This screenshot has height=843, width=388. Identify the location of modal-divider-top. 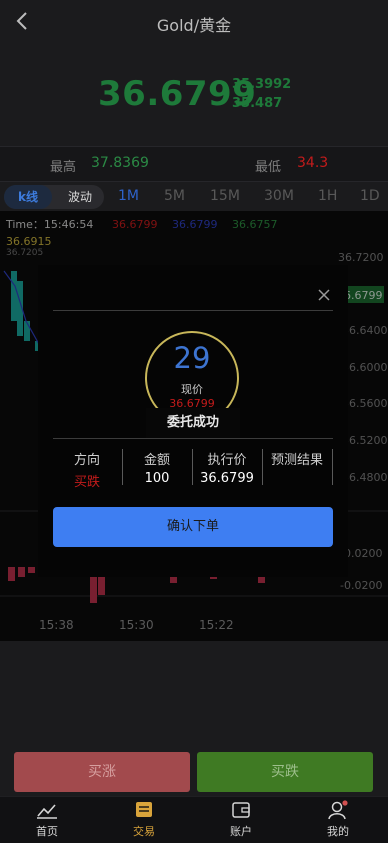
(193, 310).